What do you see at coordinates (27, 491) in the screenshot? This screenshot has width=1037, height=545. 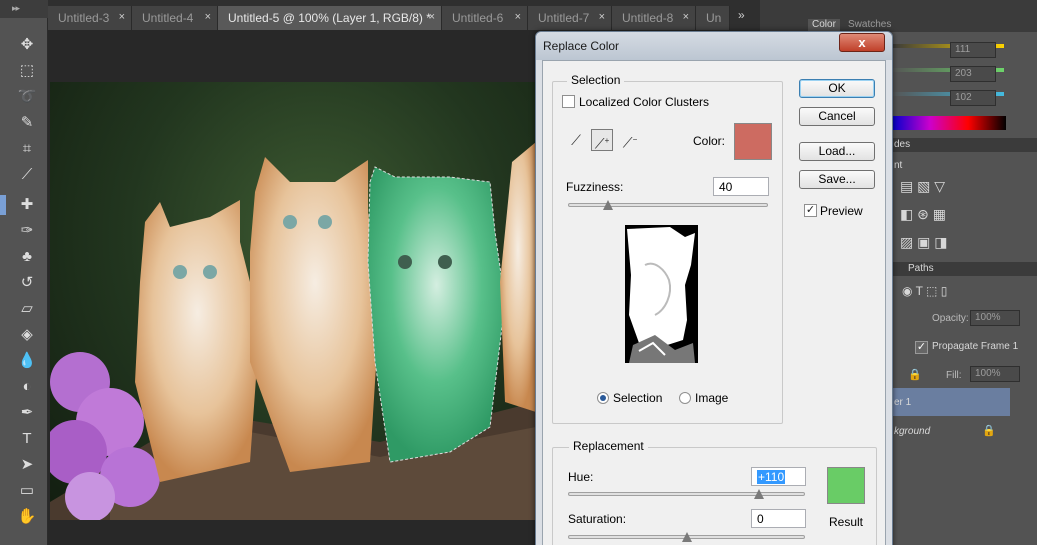 I see `rectangle-tool-icon: ▭` at bounding box center [27, 491].